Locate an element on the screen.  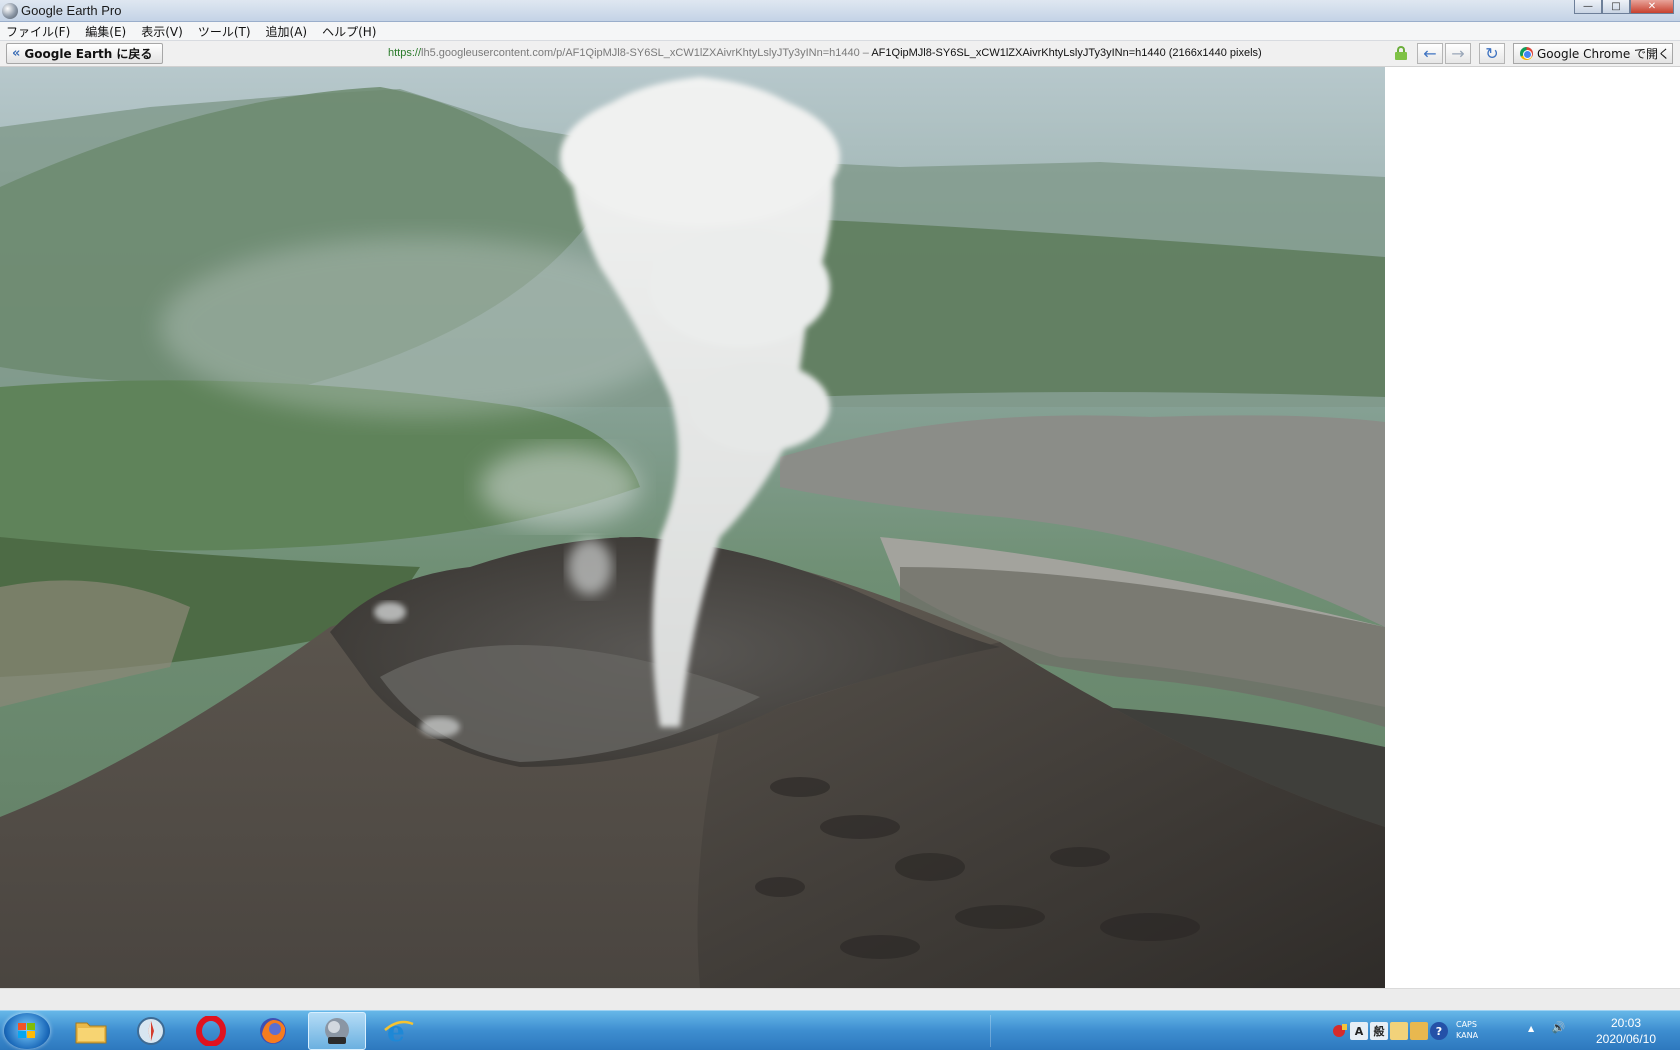
back-to-google-earth-button: « Google Earth に戻る is located at coordinates (85, 53).